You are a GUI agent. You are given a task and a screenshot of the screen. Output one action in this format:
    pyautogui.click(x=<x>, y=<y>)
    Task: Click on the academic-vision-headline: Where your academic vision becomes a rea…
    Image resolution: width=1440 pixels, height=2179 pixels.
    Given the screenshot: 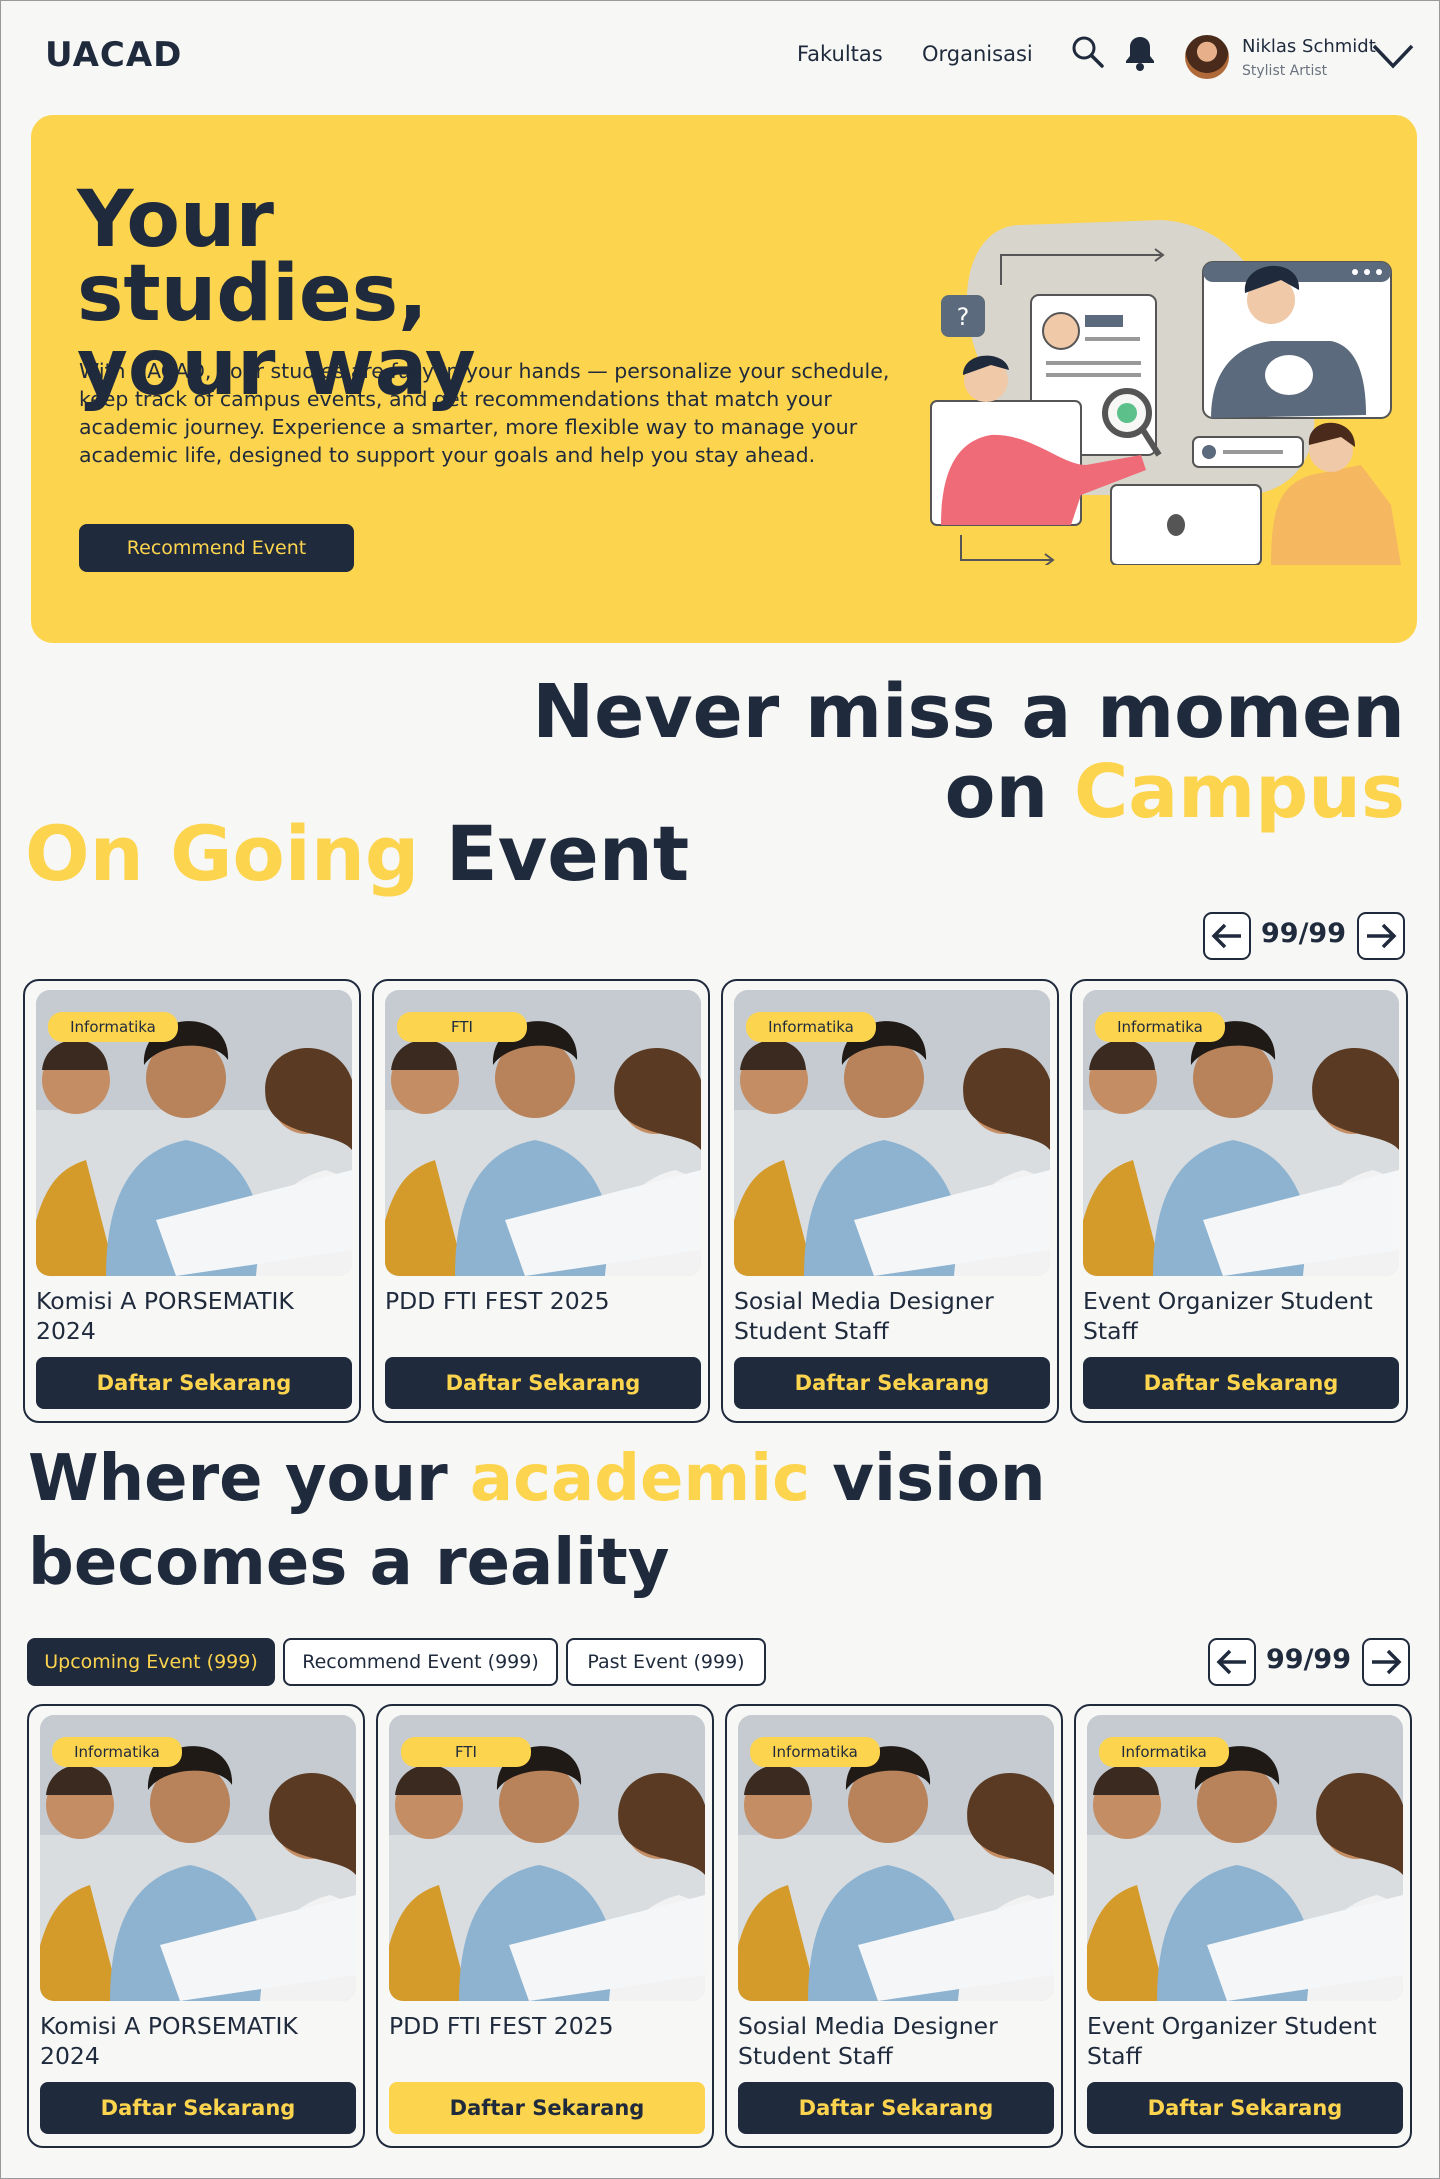 What is the action you would take?
    pyautogui.click(x=537, y=1521)
    